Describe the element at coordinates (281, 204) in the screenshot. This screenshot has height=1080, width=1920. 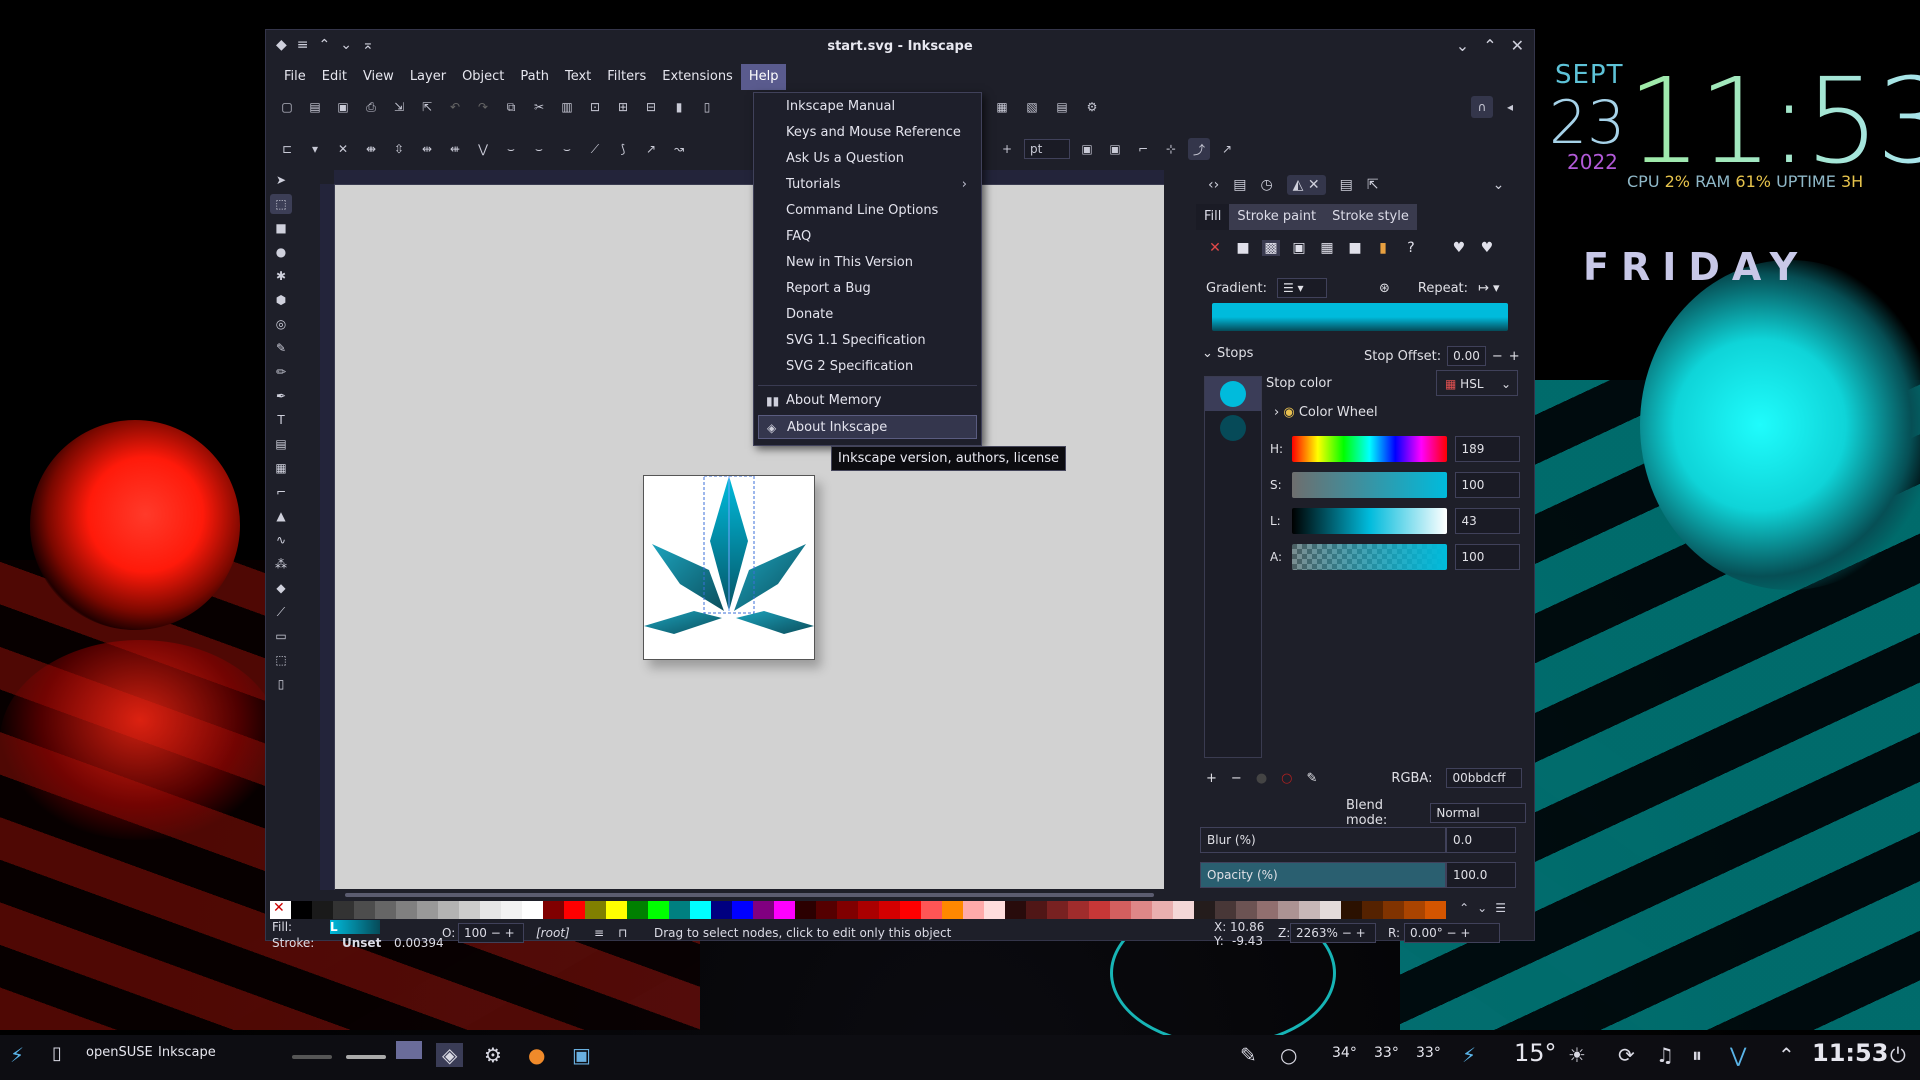
I see `node-tool-icon: ⬚` at that location.